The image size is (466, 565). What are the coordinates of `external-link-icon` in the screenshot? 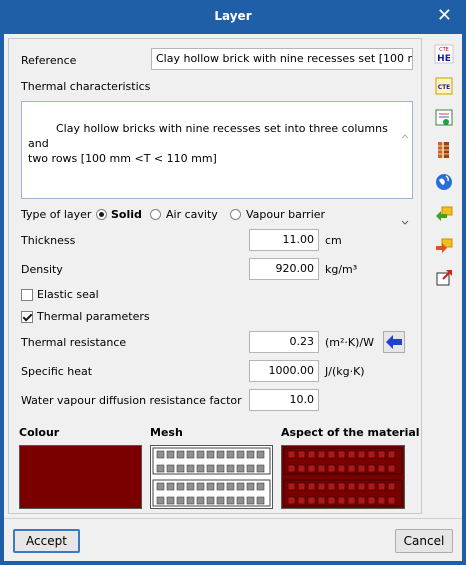 It's located at (444, 278).